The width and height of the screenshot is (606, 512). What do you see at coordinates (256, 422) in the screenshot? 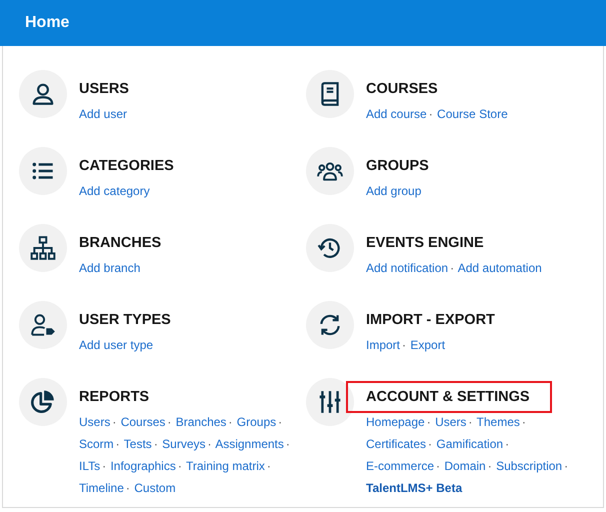
I see `link: Groups` at bounding box center [256, 422].